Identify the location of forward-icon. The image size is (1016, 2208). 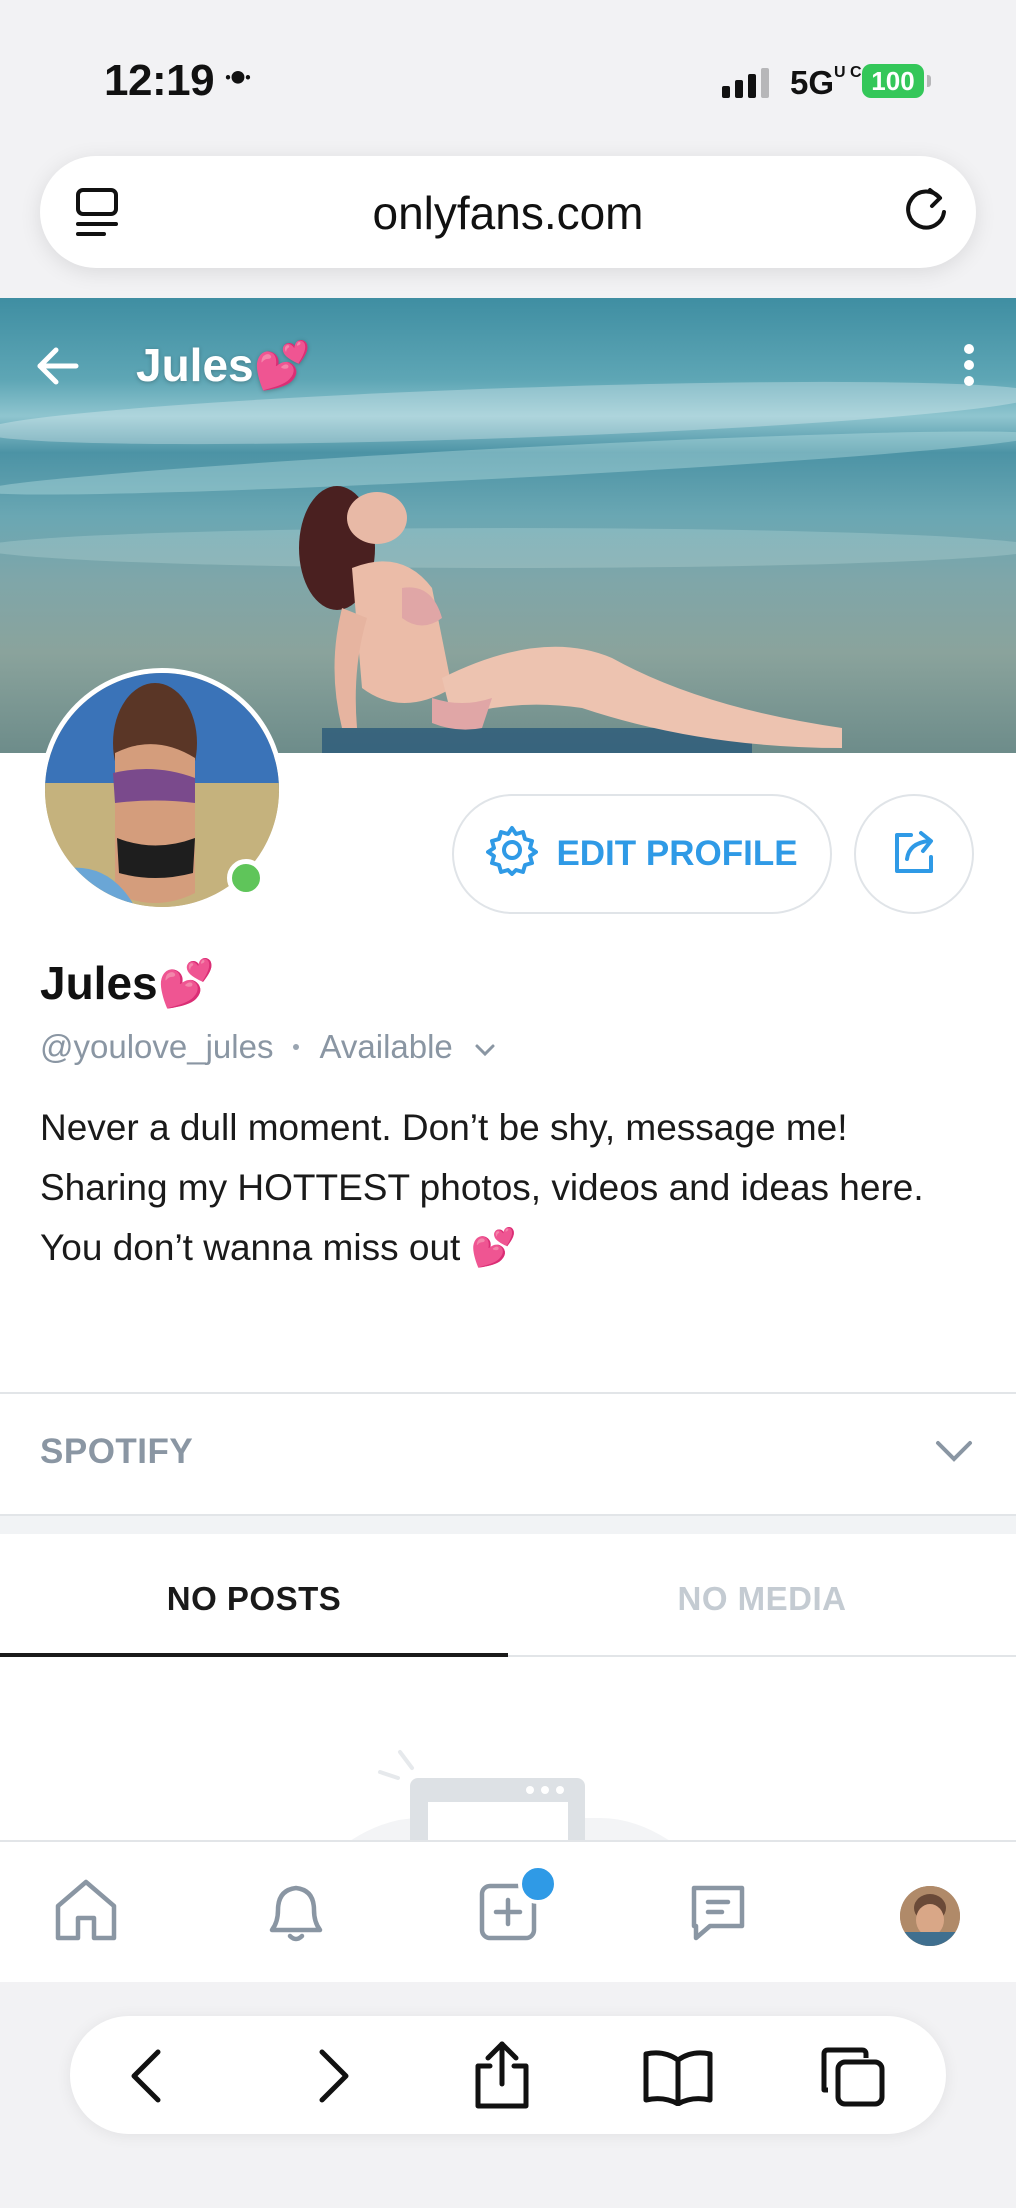
(330, 2078).